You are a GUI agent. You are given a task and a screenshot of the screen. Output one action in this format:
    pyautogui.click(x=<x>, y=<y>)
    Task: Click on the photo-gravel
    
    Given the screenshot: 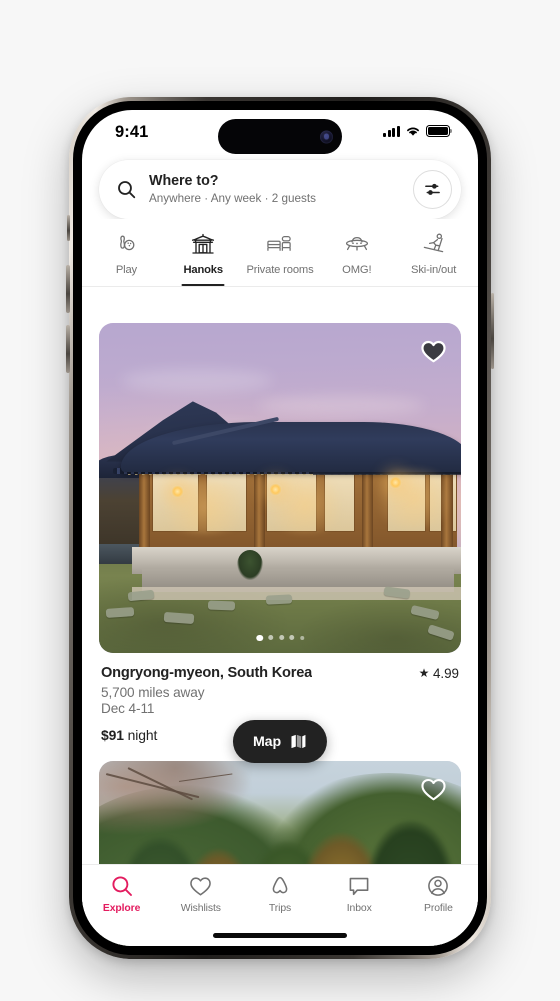 What is the action you would take?
    pyautogui.click(x=296, y=594)
    